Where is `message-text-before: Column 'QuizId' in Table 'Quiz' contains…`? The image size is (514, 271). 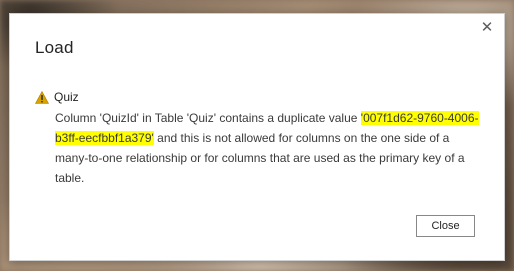 message-text-before: Column 'QuizId' in Table 'Quiz' contains… is located at coordinates (208, 118).